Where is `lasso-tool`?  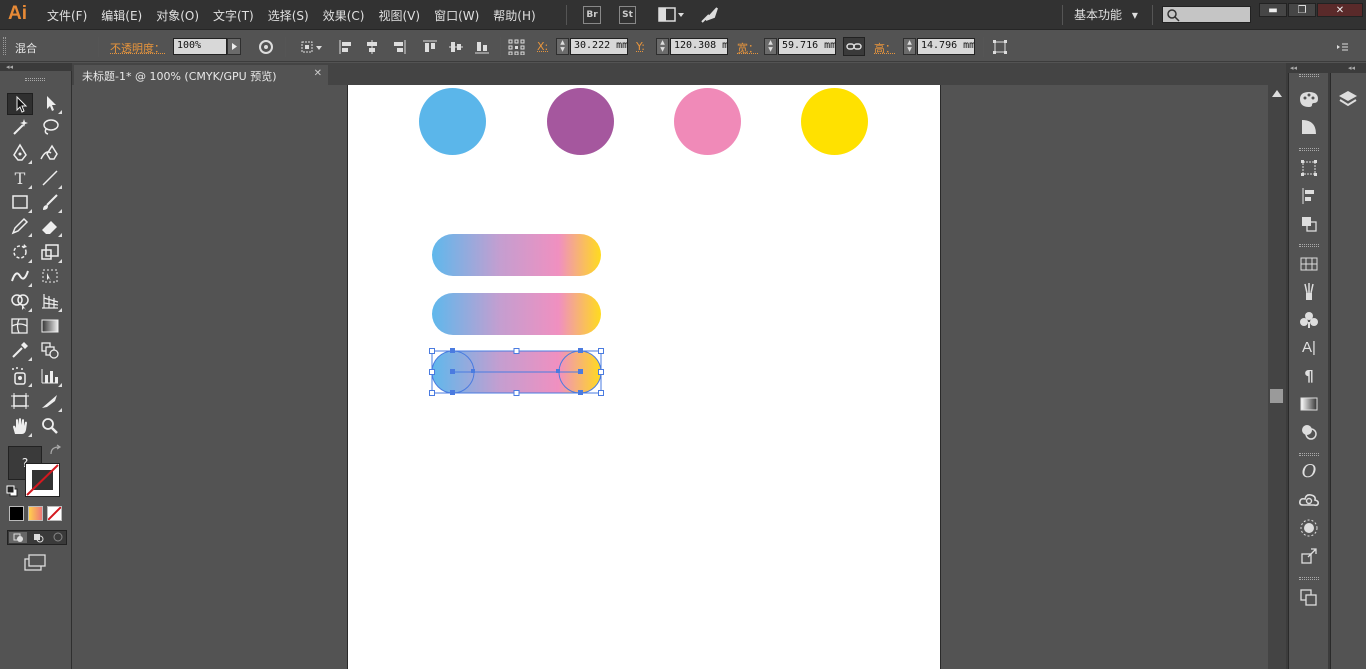
lasso-tool is located at coordinates (50, 128).